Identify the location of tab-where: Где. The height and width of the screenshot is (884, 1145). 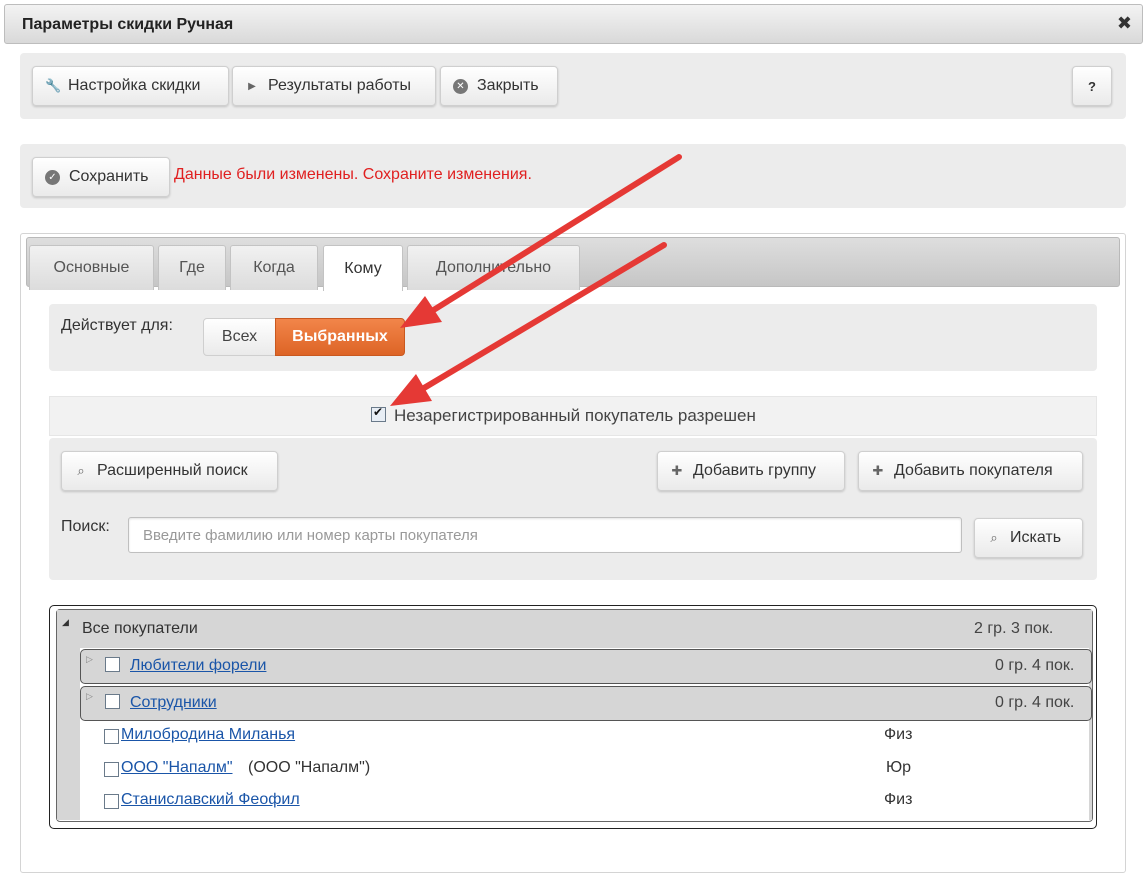
(192, 267).